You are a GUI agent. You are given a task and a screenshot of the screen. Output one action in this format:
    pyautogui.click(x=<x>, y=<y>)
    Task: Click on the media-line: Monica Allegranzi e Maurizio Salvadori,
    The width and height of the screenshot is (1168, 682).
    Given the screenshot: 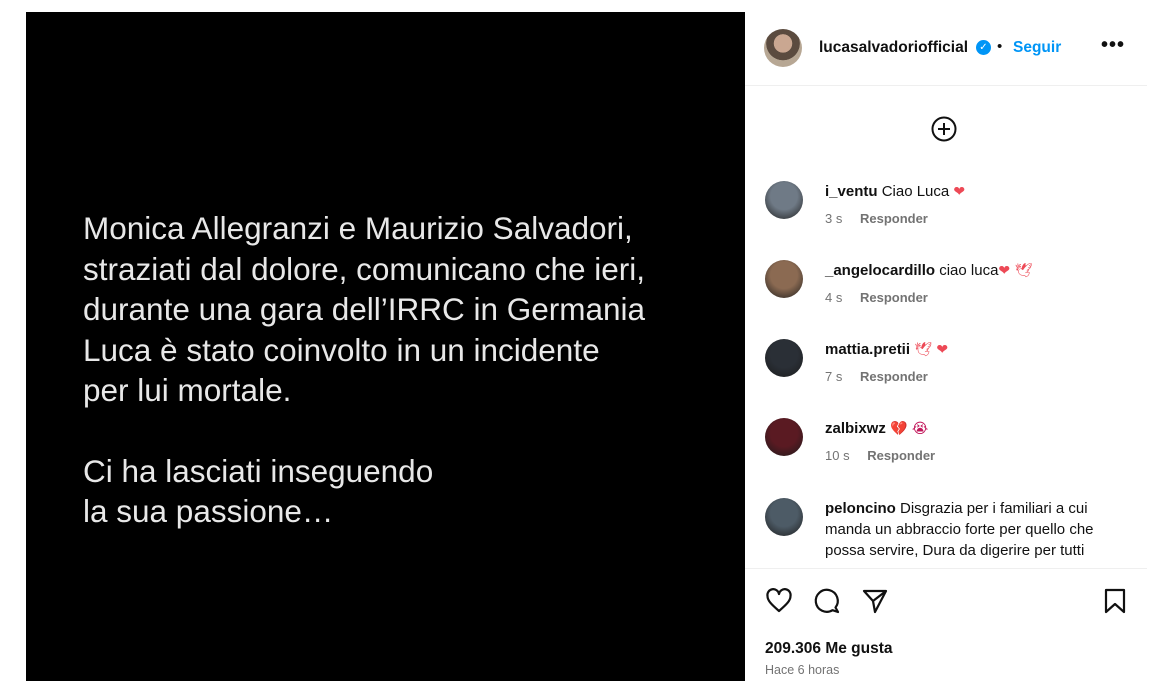 What is the action you would take?
    pyautogui.click(x=358, y=228)
    